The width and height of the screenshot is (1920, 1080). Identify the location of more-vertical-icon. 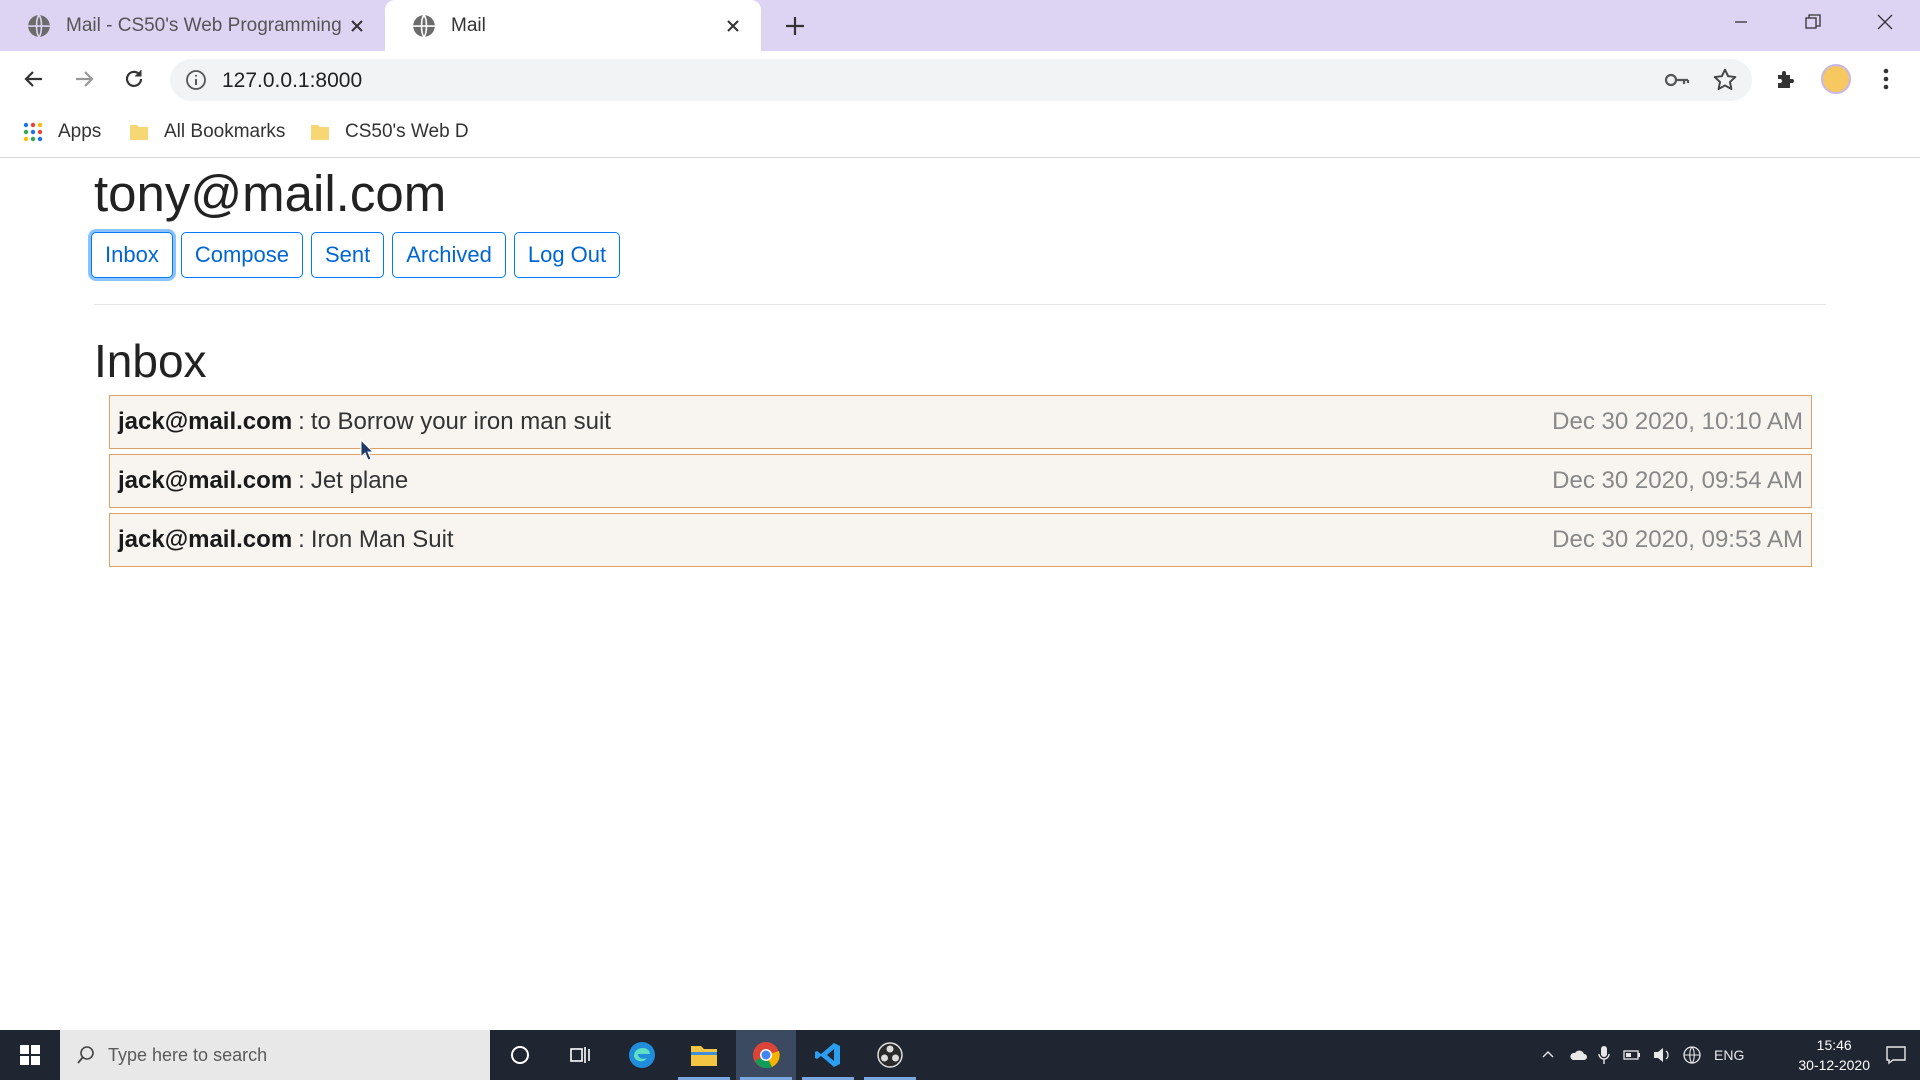
(1886, 79).